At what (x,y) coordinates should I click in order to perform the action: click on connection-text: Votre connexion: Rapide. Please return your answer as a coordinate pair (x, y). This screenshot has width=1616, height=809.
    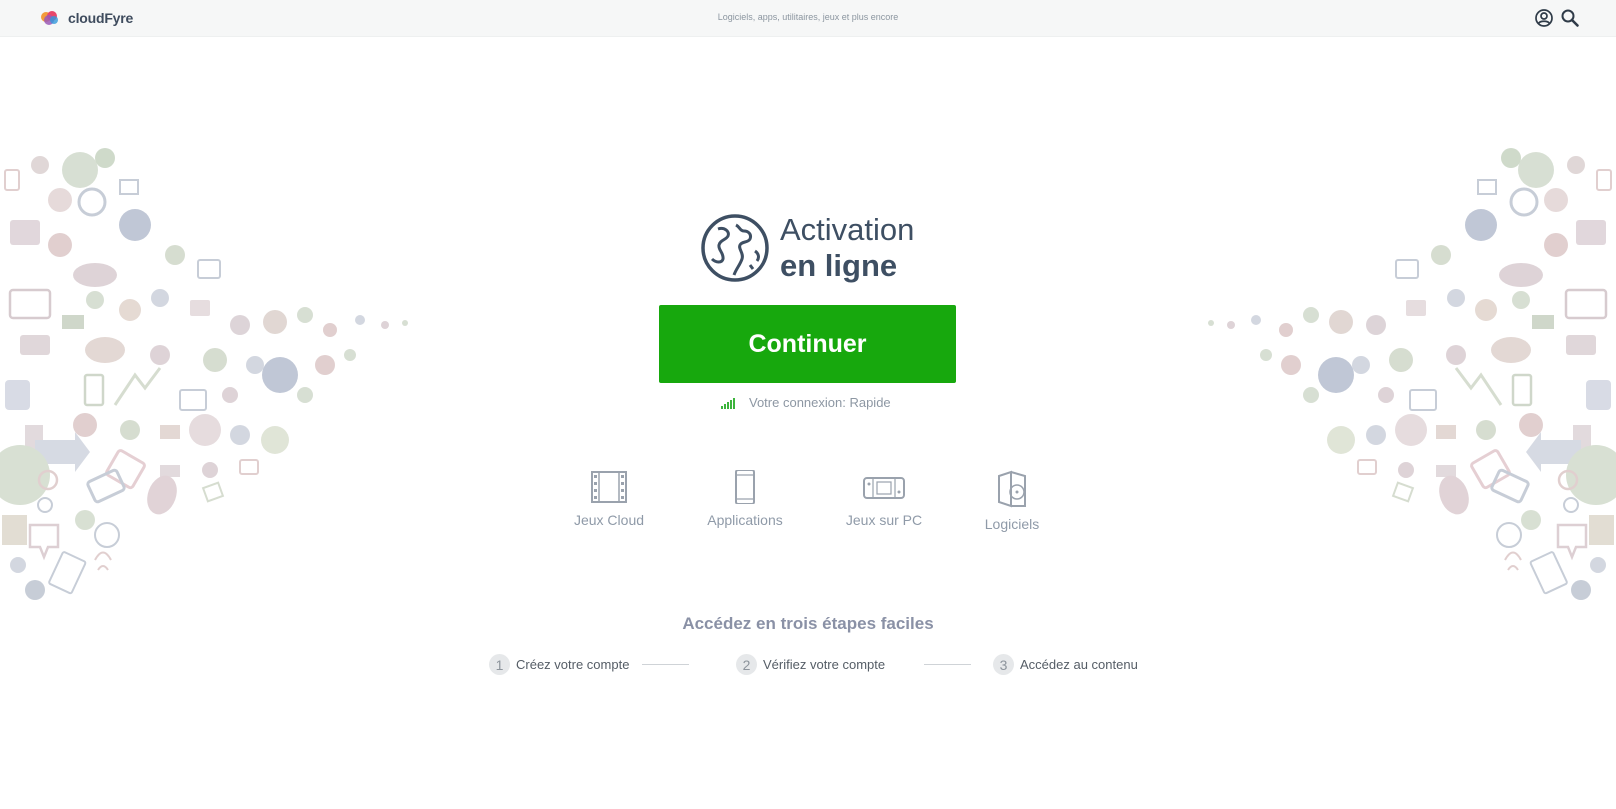
    Looking at the image, I should click on (820, 402).